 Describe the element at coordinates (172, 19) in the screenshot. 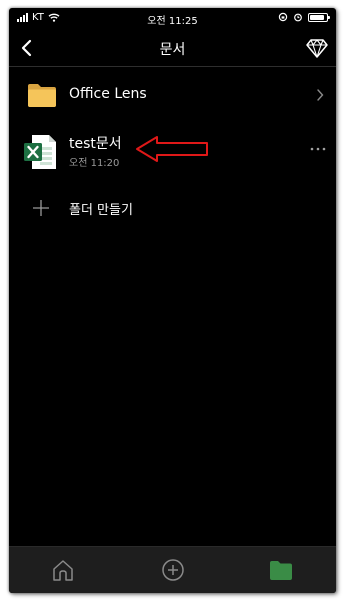

I see `status-bar: KT 오전 11:25` at that location.